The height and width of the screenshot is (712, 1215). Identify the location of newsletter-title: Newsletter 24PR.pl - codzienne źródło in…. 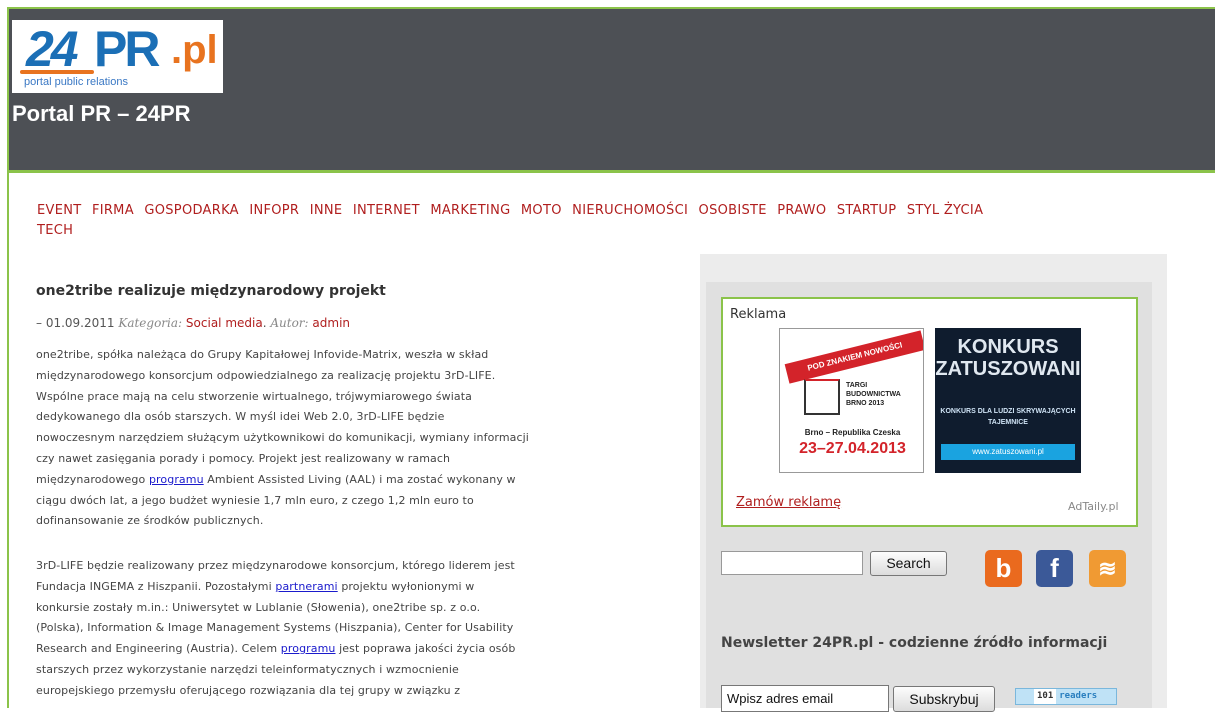
(914, 643).